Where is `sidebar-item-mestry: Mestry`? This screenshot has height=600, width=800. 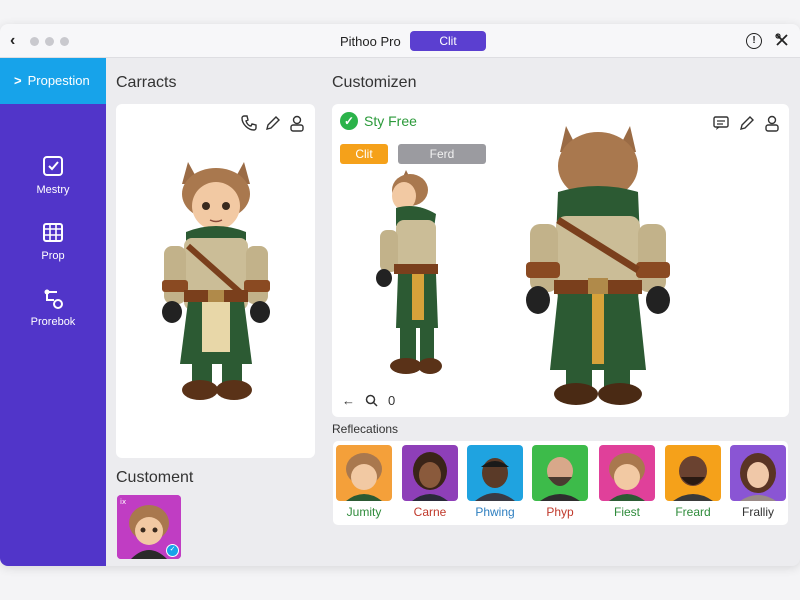
sidebar-item-mestry: Mestry is located at coordinates (53, 175).